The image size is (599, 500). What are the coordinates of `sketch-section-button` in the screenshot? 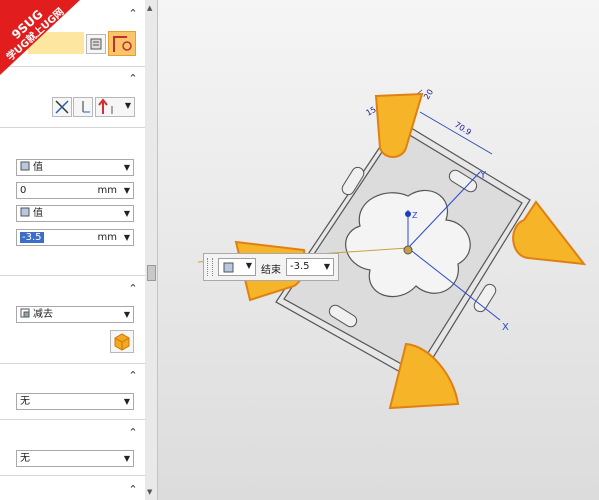 It's located at (96, 44).